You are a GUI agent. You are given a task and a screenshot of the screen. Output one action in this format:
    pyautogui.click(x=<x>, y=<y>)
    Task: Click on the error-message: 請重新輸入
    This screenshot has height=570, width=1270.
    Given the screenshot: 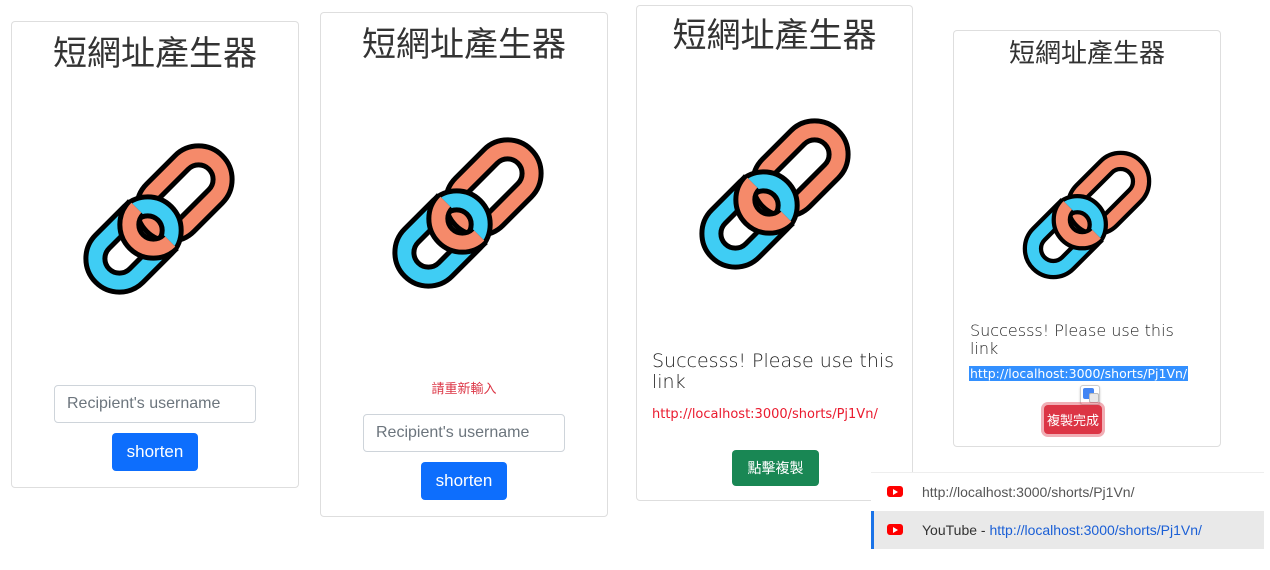 What is the action you would take?
    pyautogui.click(x=464, y=389)
    